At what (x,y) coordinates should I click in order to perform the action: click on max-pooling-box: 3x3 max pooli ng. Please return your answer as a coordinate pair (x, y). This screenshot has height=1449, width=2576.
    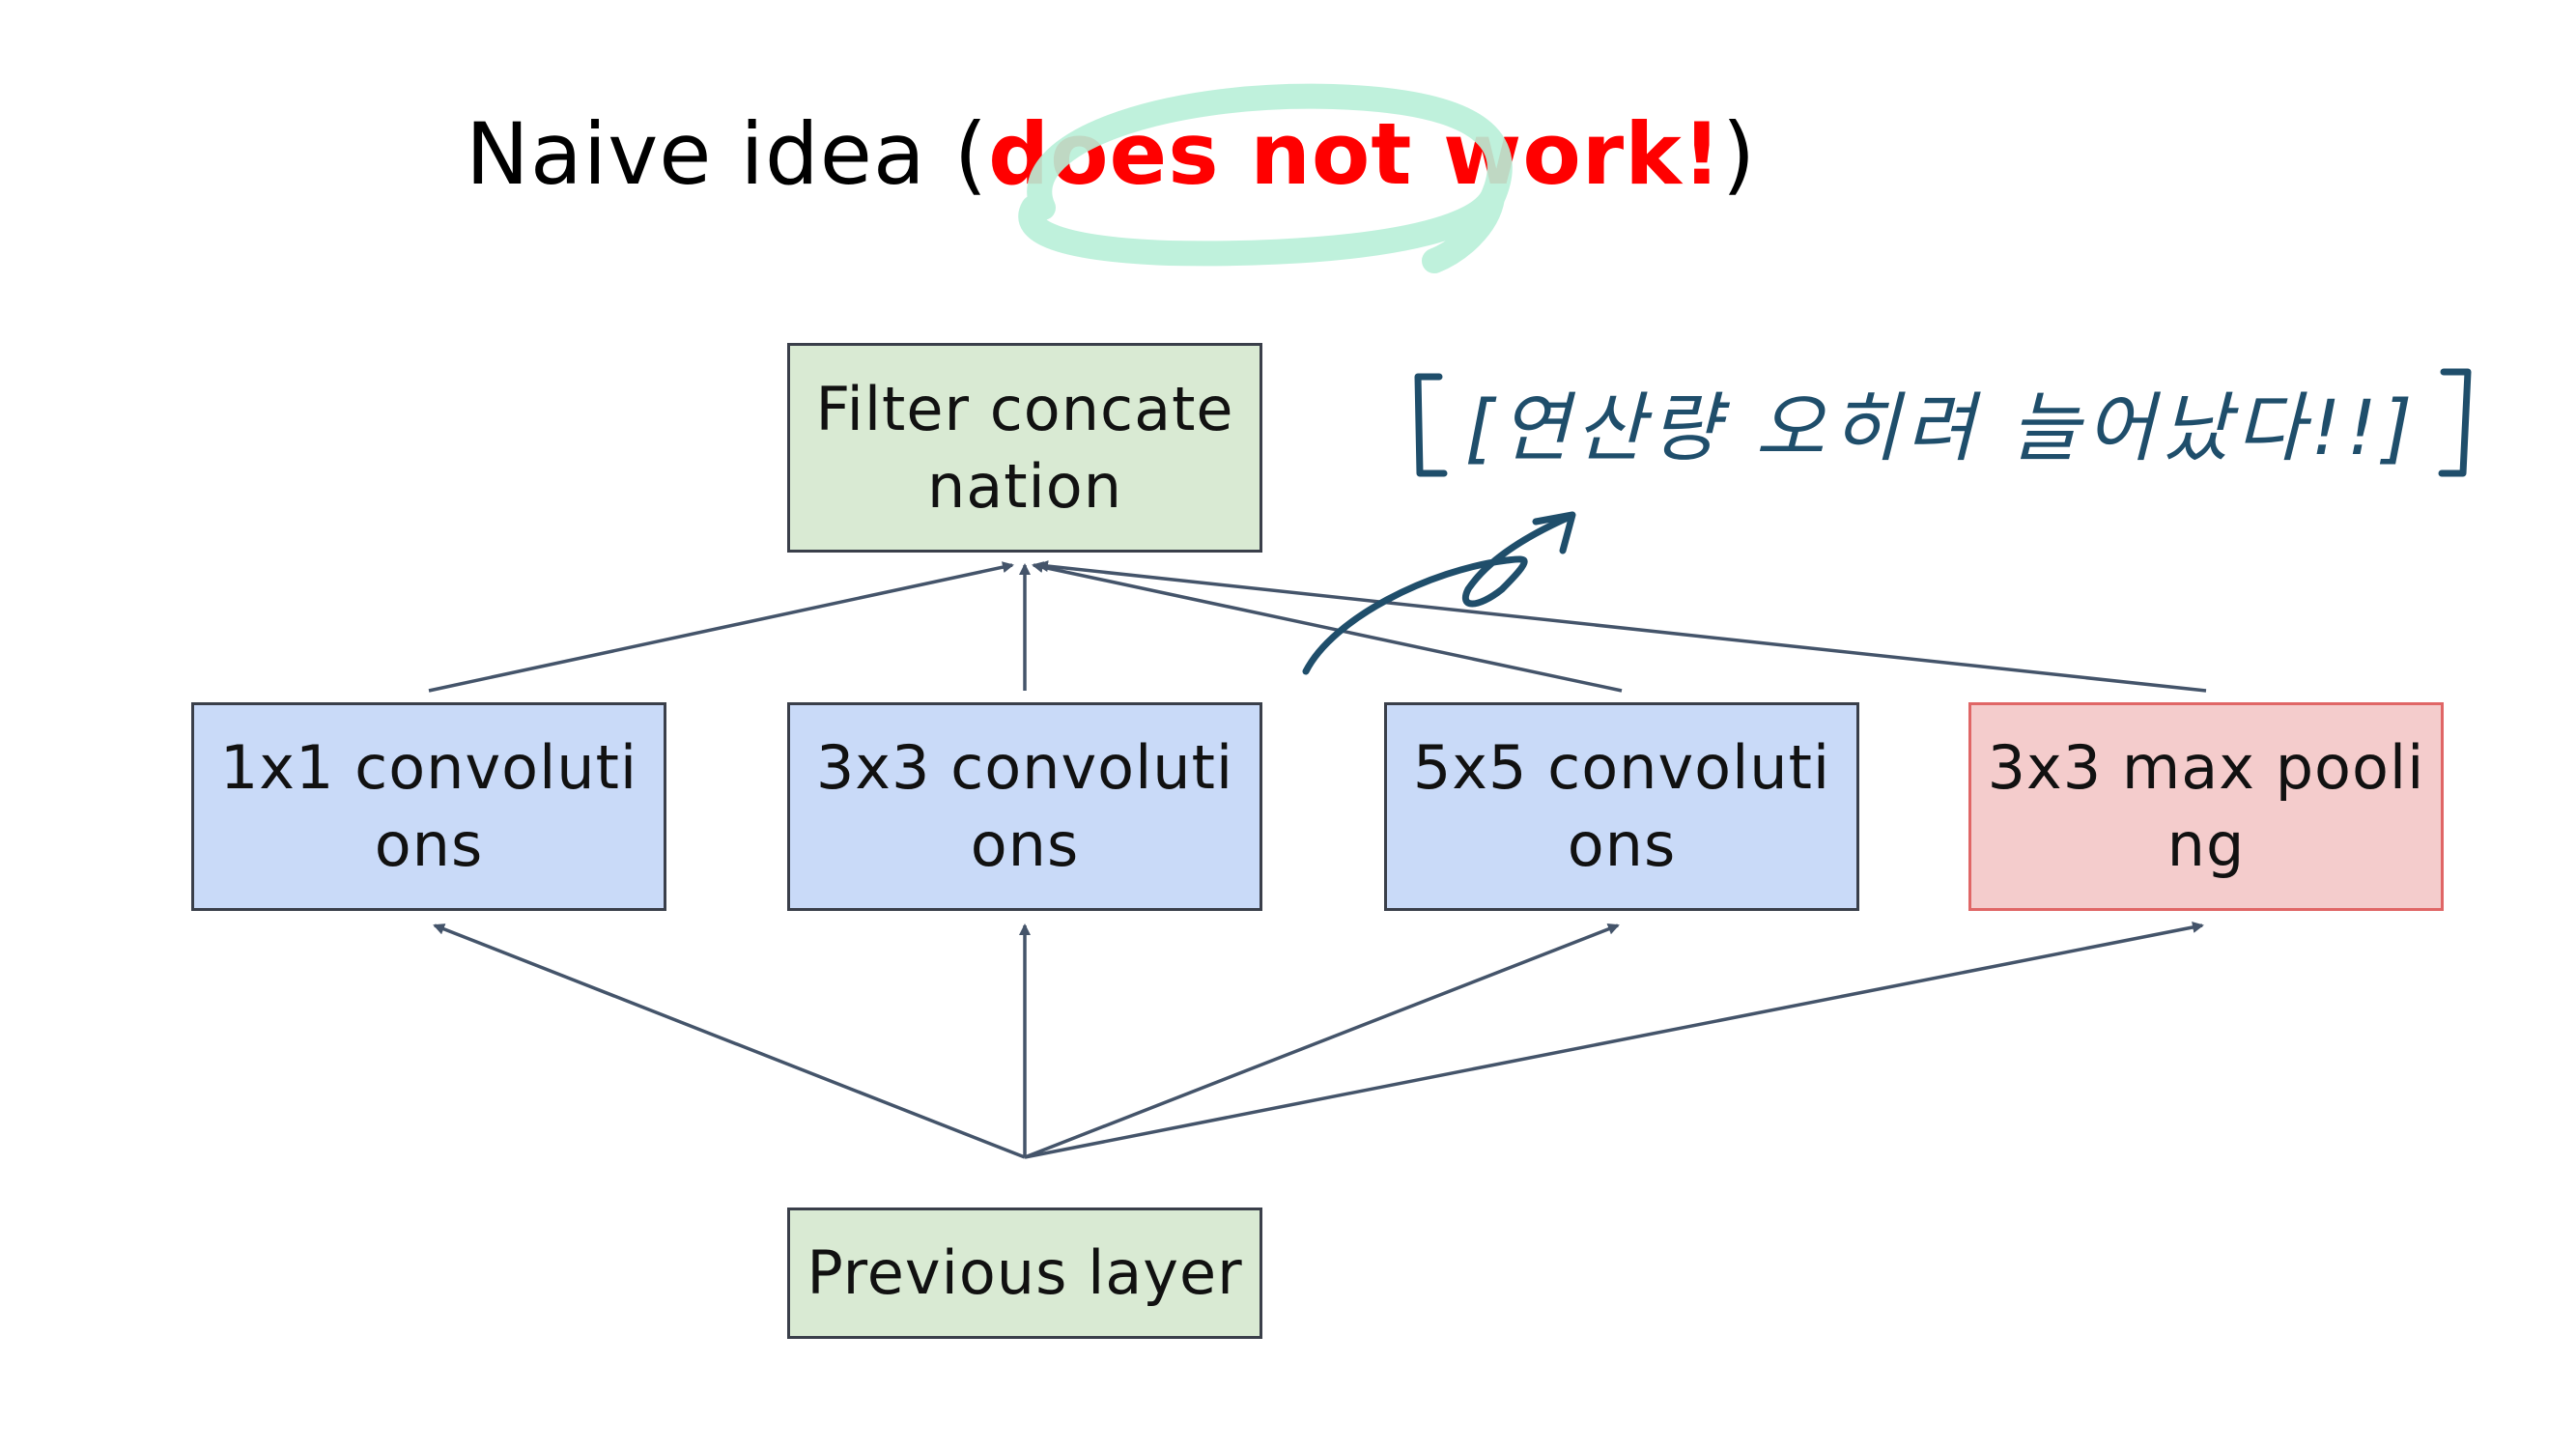
    Looking at the image, I should click on (2206, 806).